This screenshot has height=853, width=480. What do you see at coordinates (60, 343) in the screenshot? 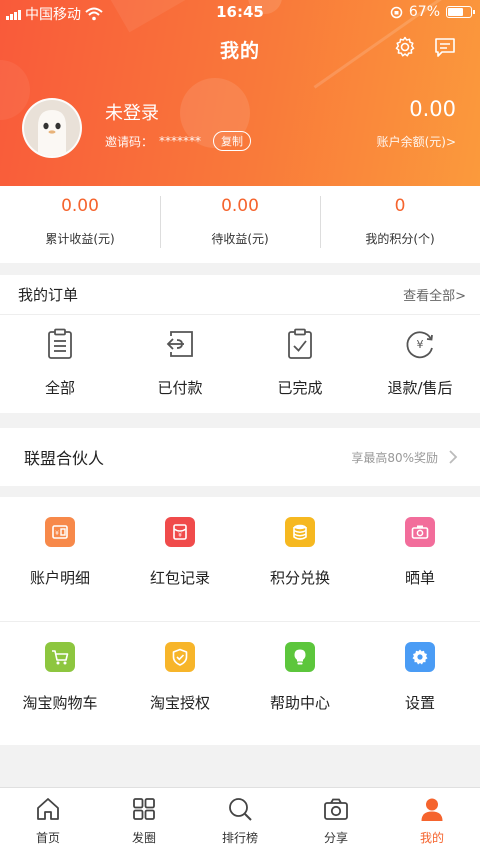
I see `clipboard-icon` at bounding box center [60, 343].